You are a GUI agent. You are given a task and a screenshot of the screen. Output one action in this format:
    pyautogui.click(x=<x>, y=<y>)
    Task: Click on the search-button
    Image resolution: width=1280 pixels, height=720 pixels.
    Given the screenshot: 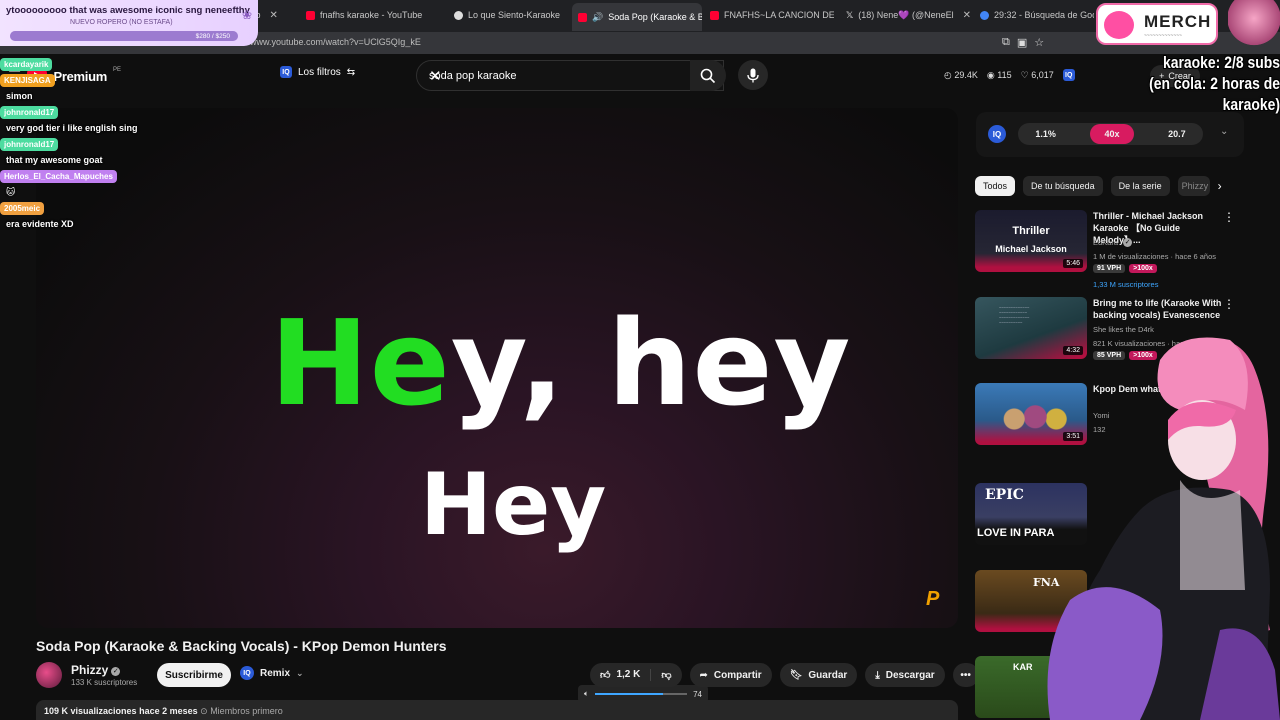 What is the action you would take?
    pyautogui.click(x=708, y=75)
    